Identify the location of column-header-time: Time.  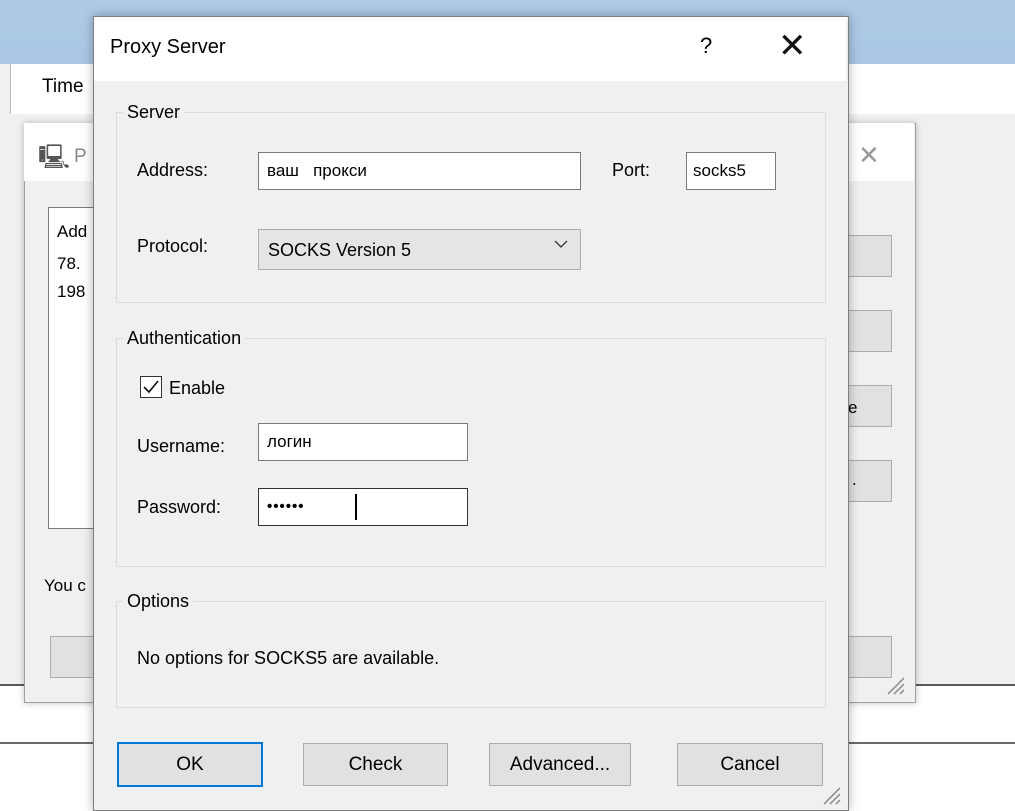
(63, 87).